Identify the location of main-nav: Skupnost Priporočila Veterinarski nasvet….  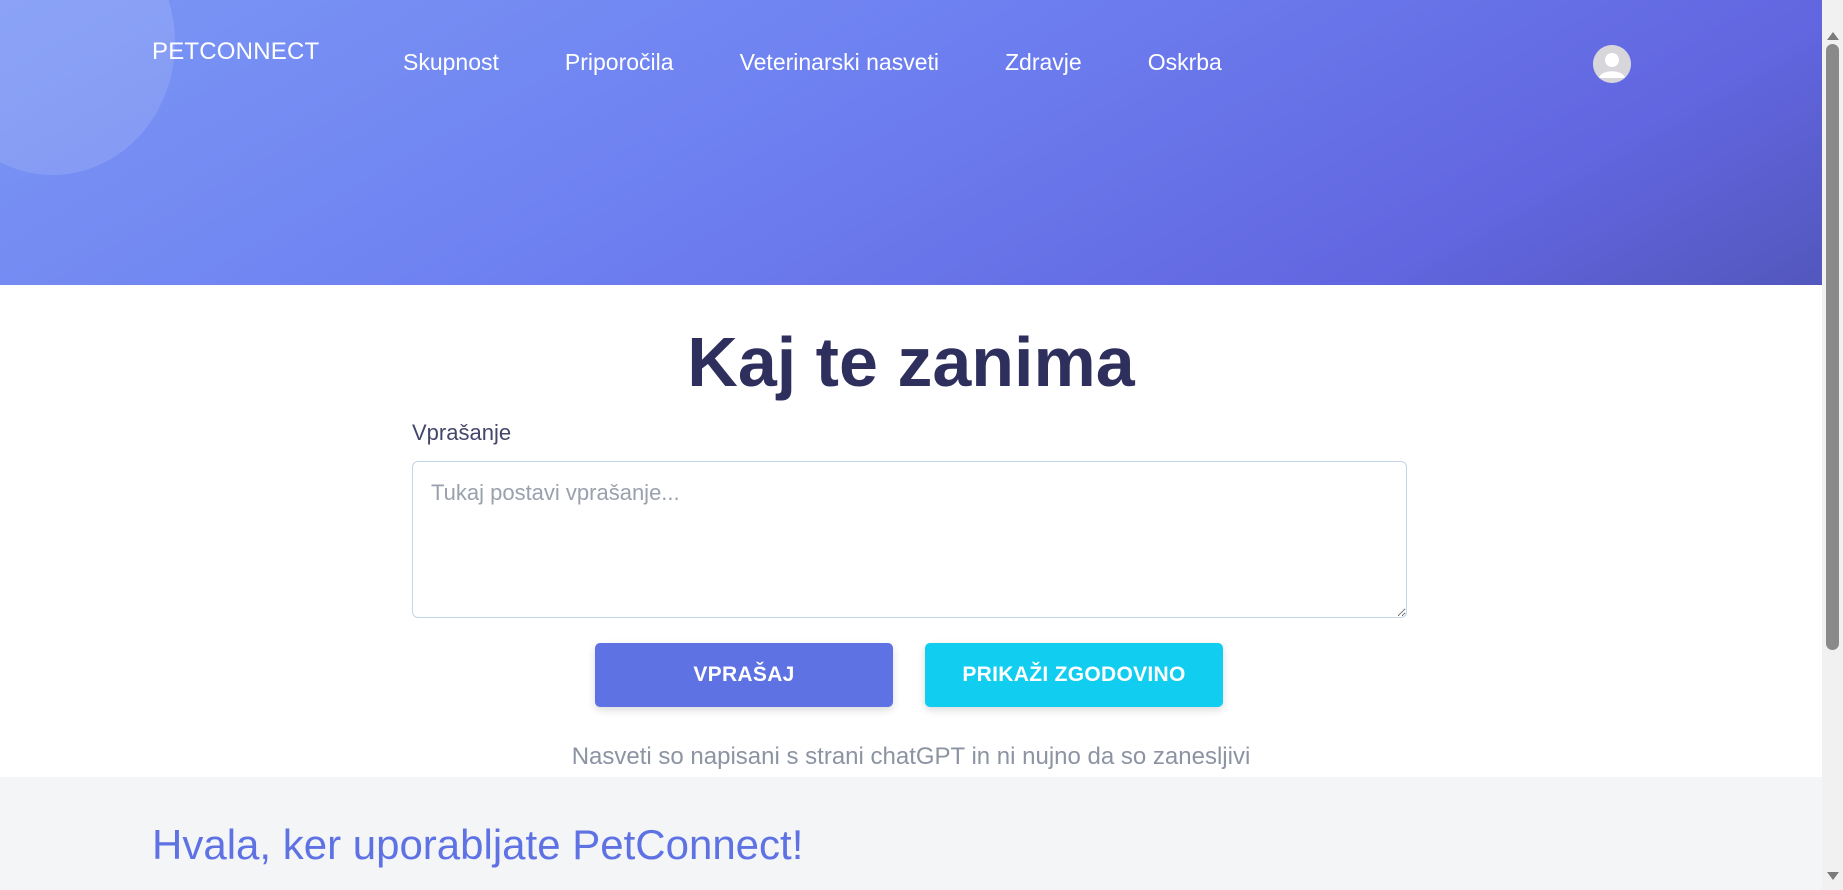
(845, 62).